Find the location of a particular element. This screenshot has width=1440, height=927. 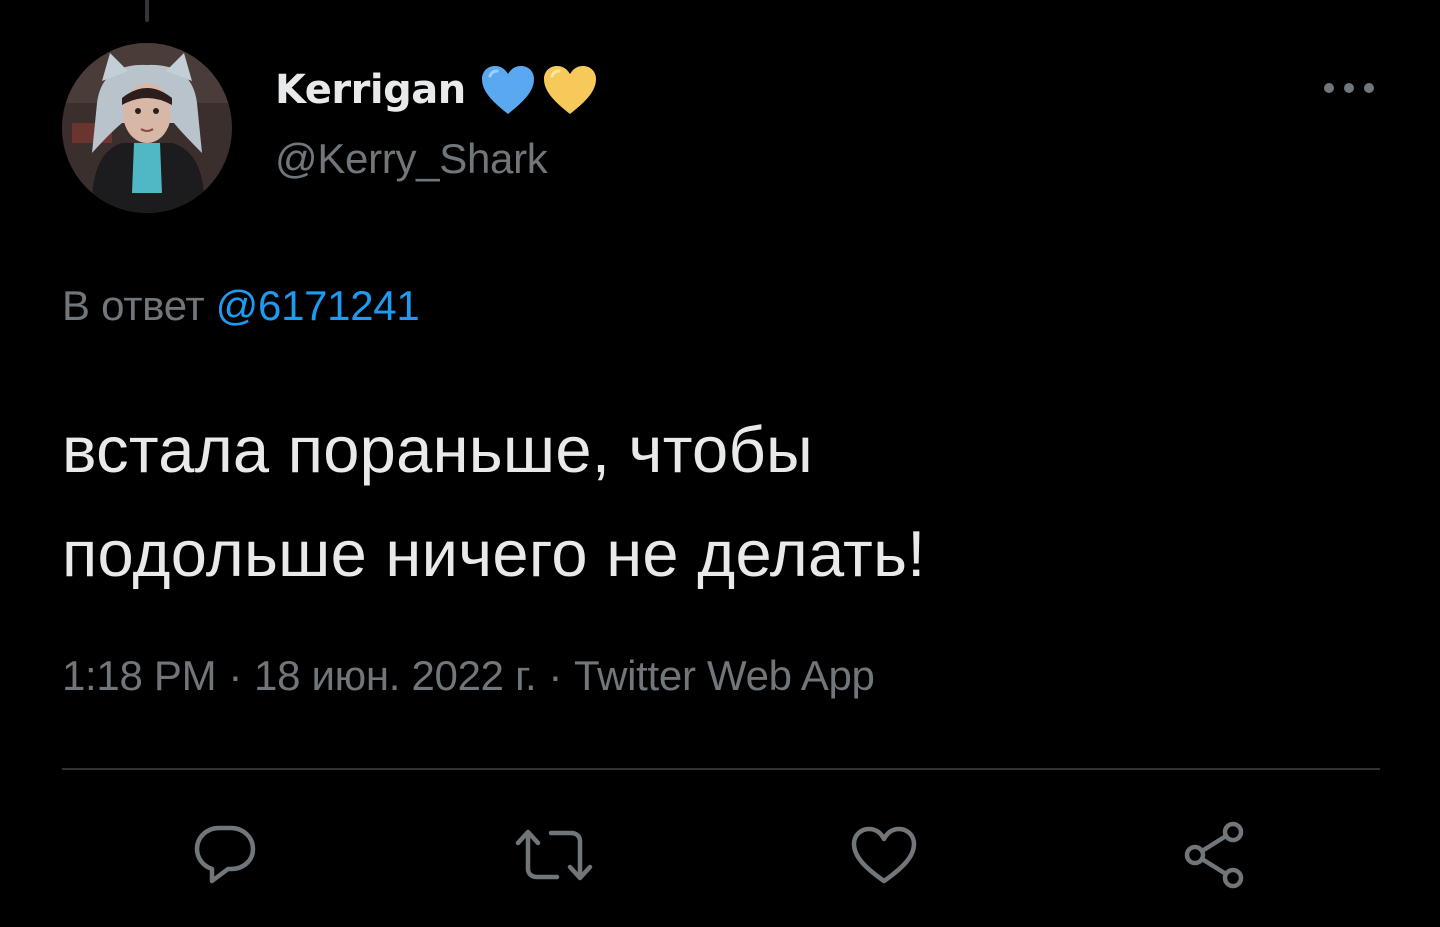

reply-button is located at coordinates (225, 855).